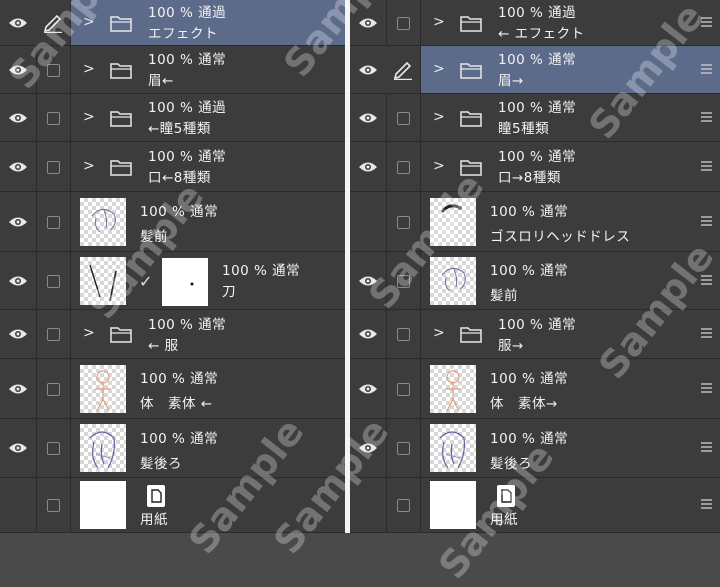 This screenshot has width=720, height=587. I want to click on layer-folder-row: >100 % 通過 ←瞳5種類, so click(172, 118).